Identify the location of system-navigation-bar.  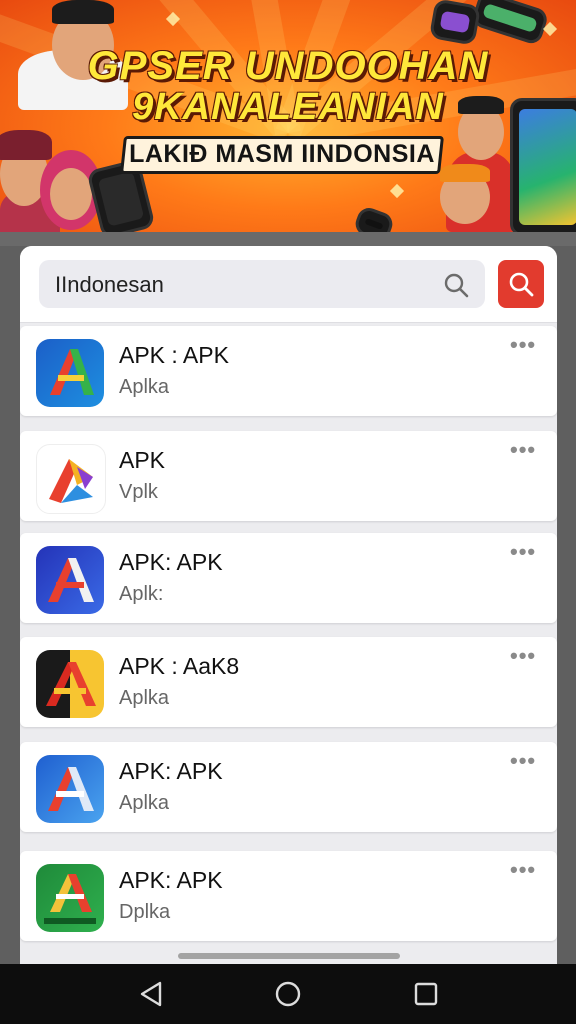
(288, 994).